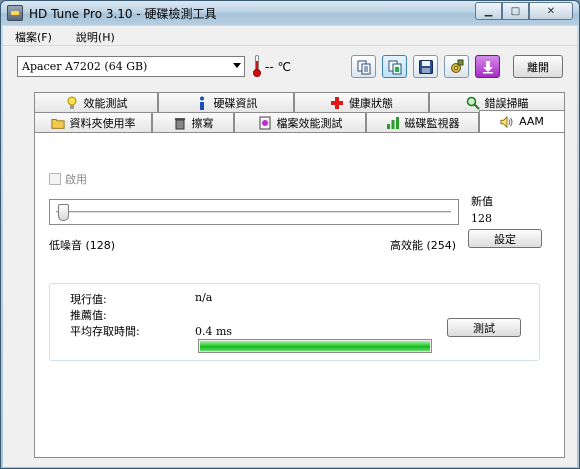  I want to click on close-button: ✕, so click(551, 11).